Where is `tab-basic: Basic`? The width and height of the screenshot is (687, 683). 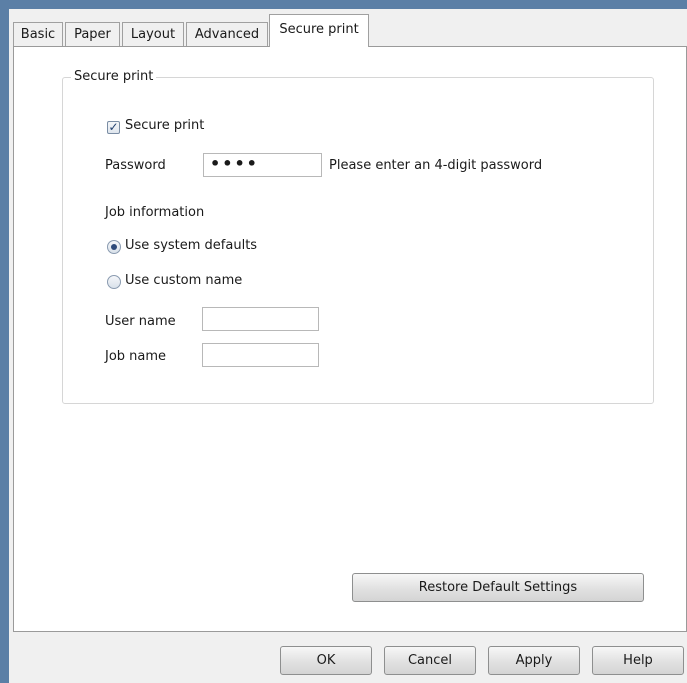 tab-basic: Basic is located at coordinates (38, 34).